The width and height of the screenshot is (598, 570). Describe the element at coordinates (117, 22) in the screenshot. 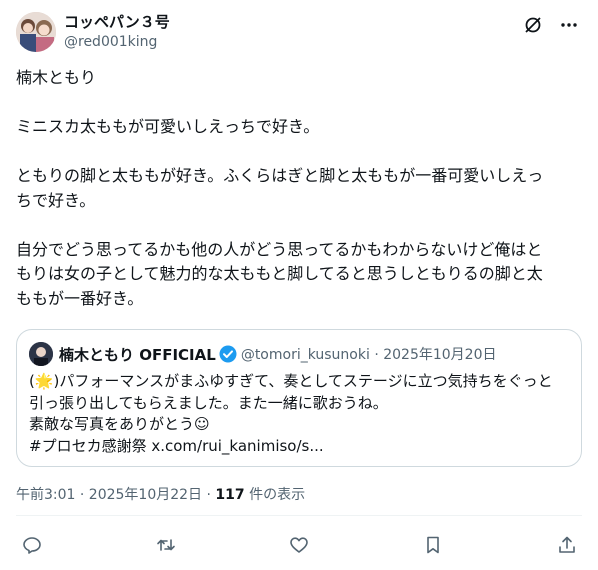

I see `author-display-name: コッペパン３号` at that location.